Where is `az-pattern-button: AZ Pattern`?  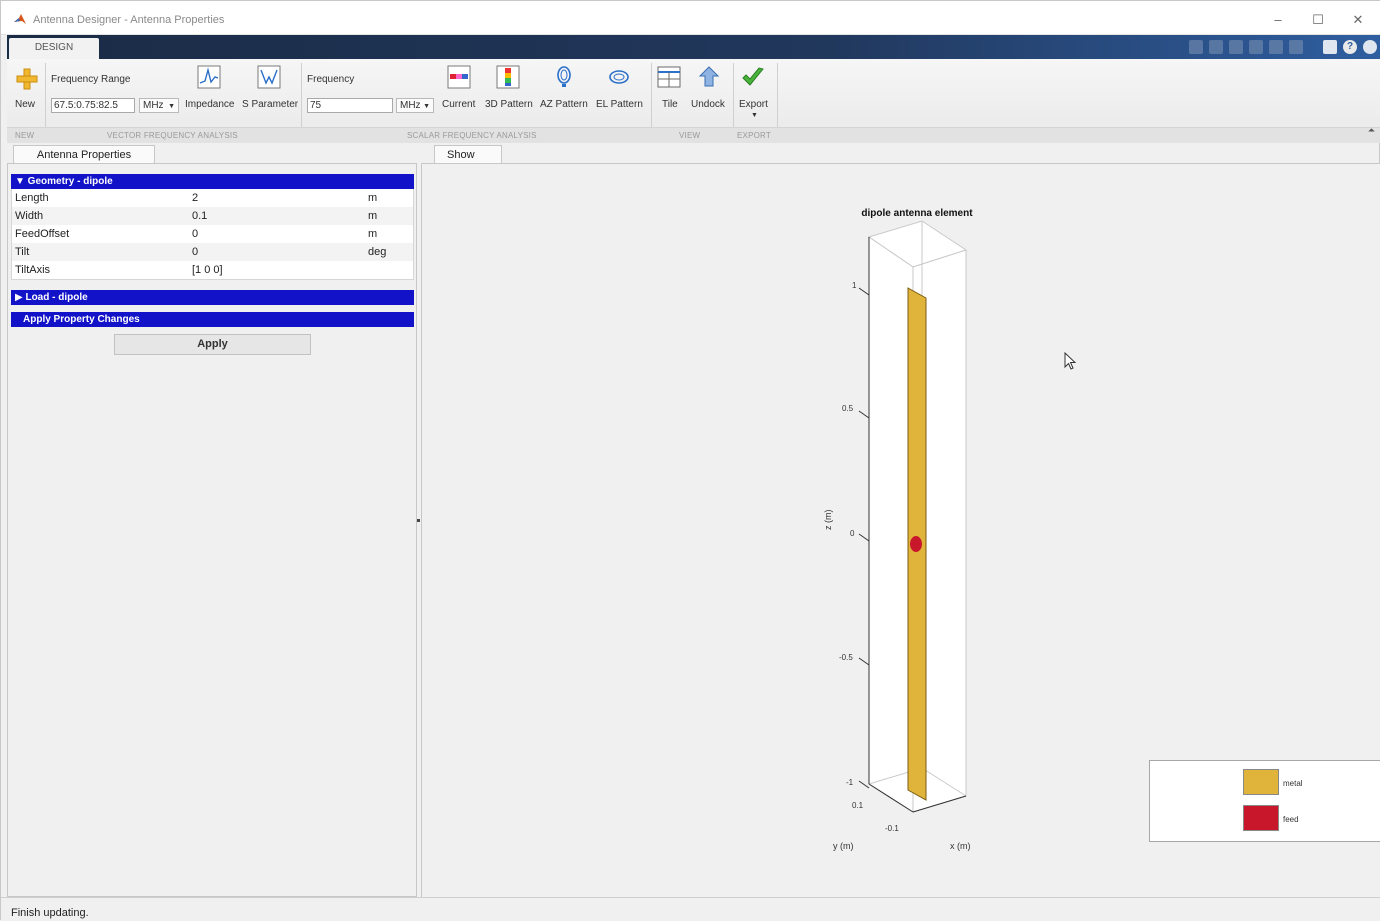 az-pattern-button: AZ Pattern is located at coordinates (564, 104).